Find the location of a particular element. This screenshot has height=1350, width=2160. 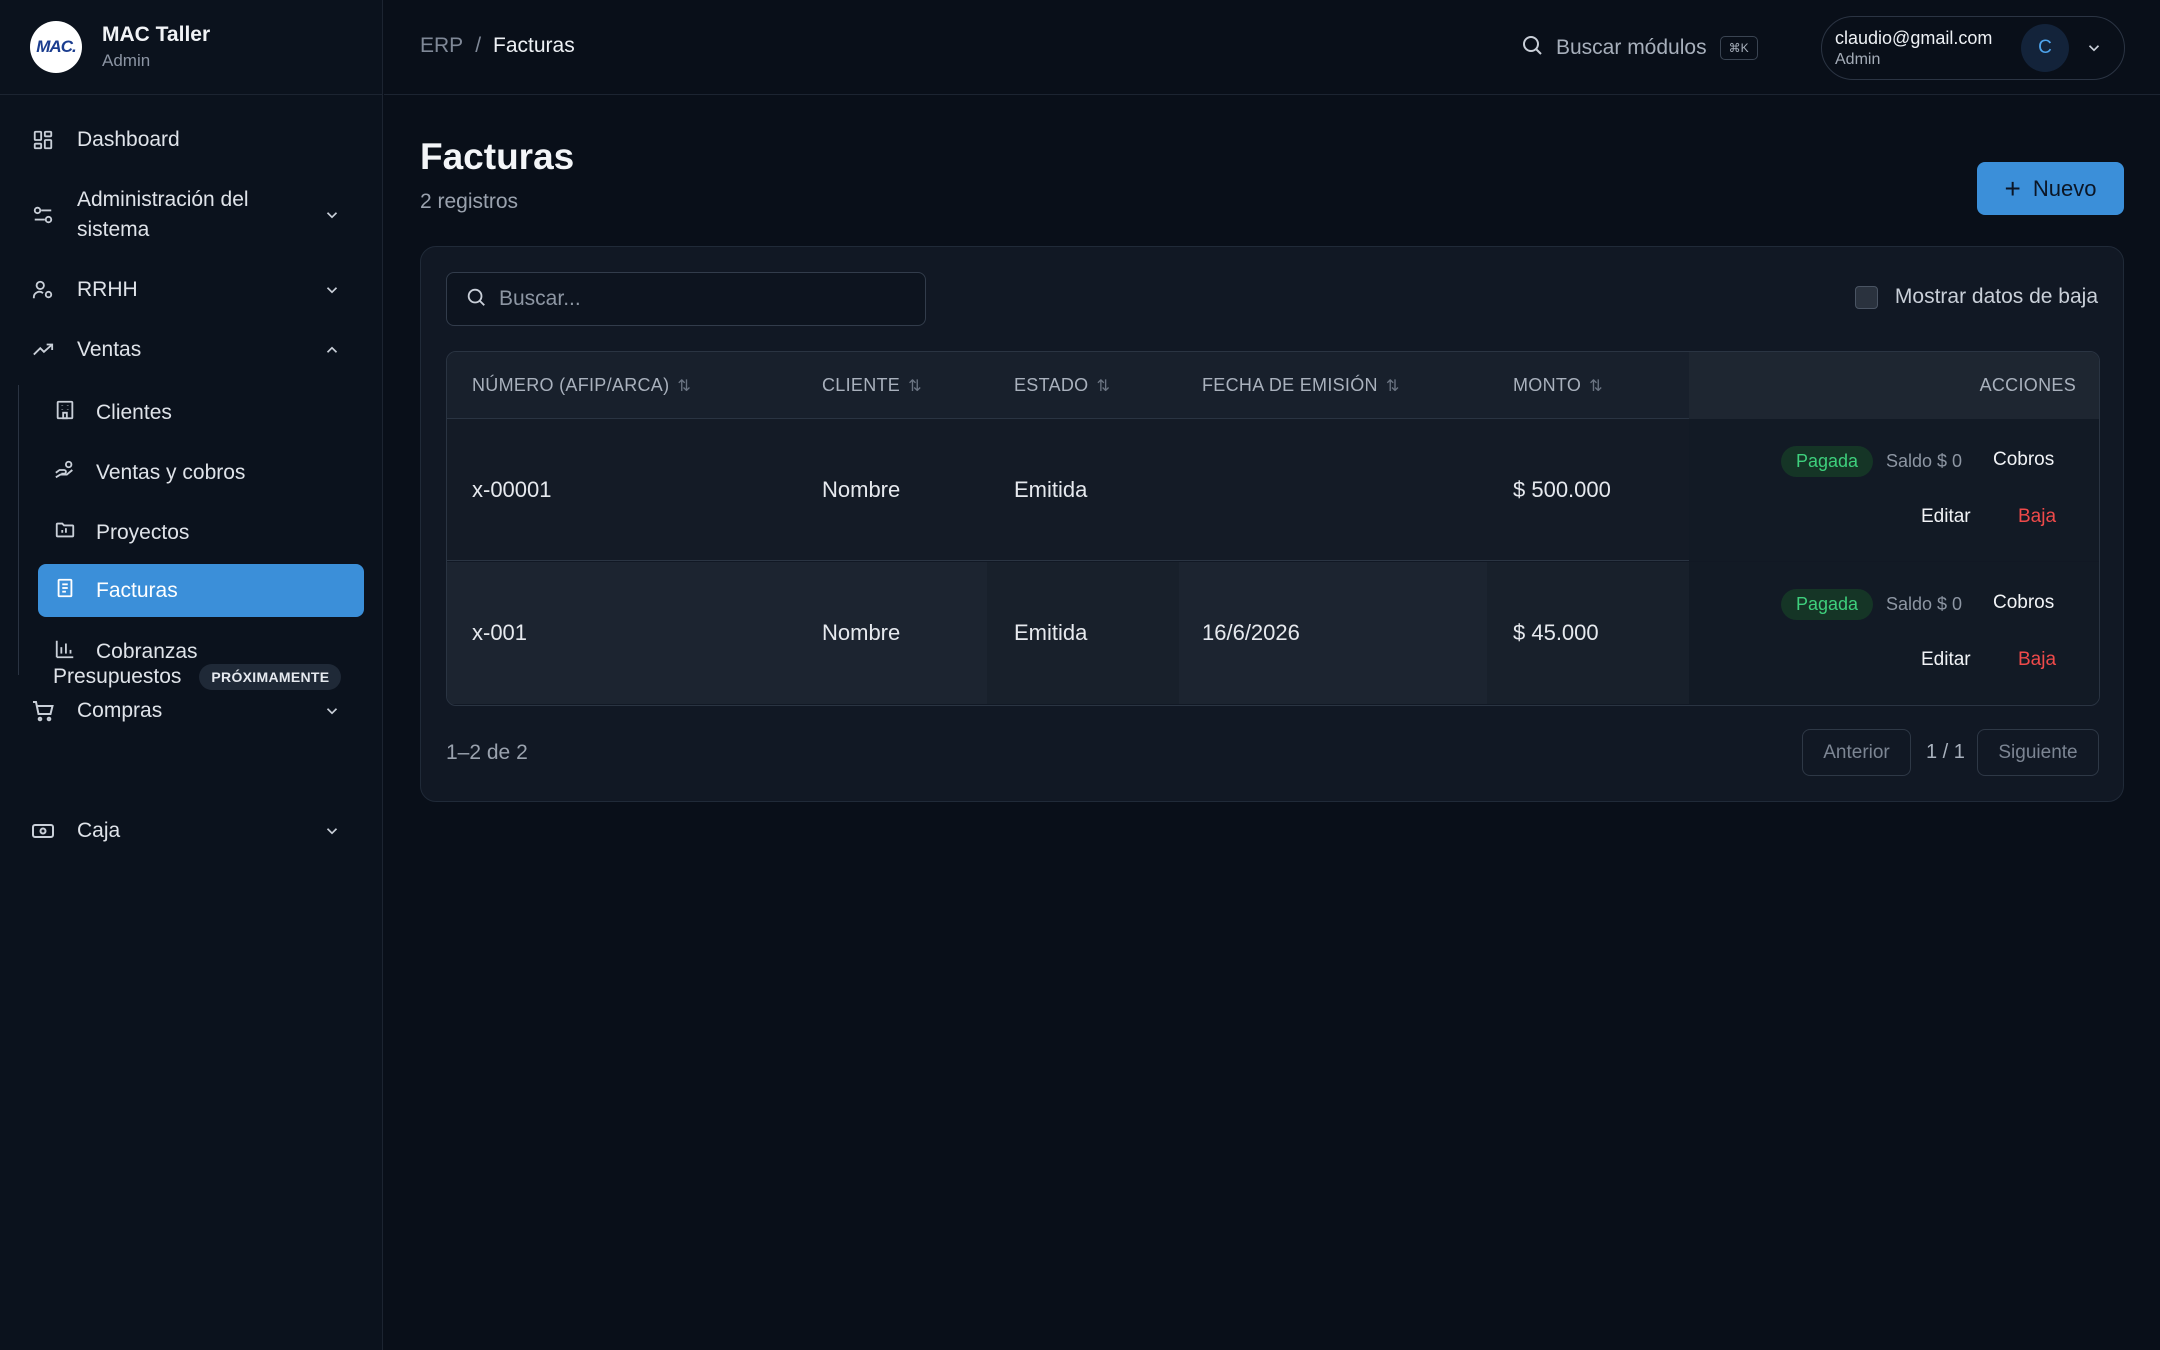

sidebar-subitem-label: Ventas y cobros is located at coordinates (171, 472).